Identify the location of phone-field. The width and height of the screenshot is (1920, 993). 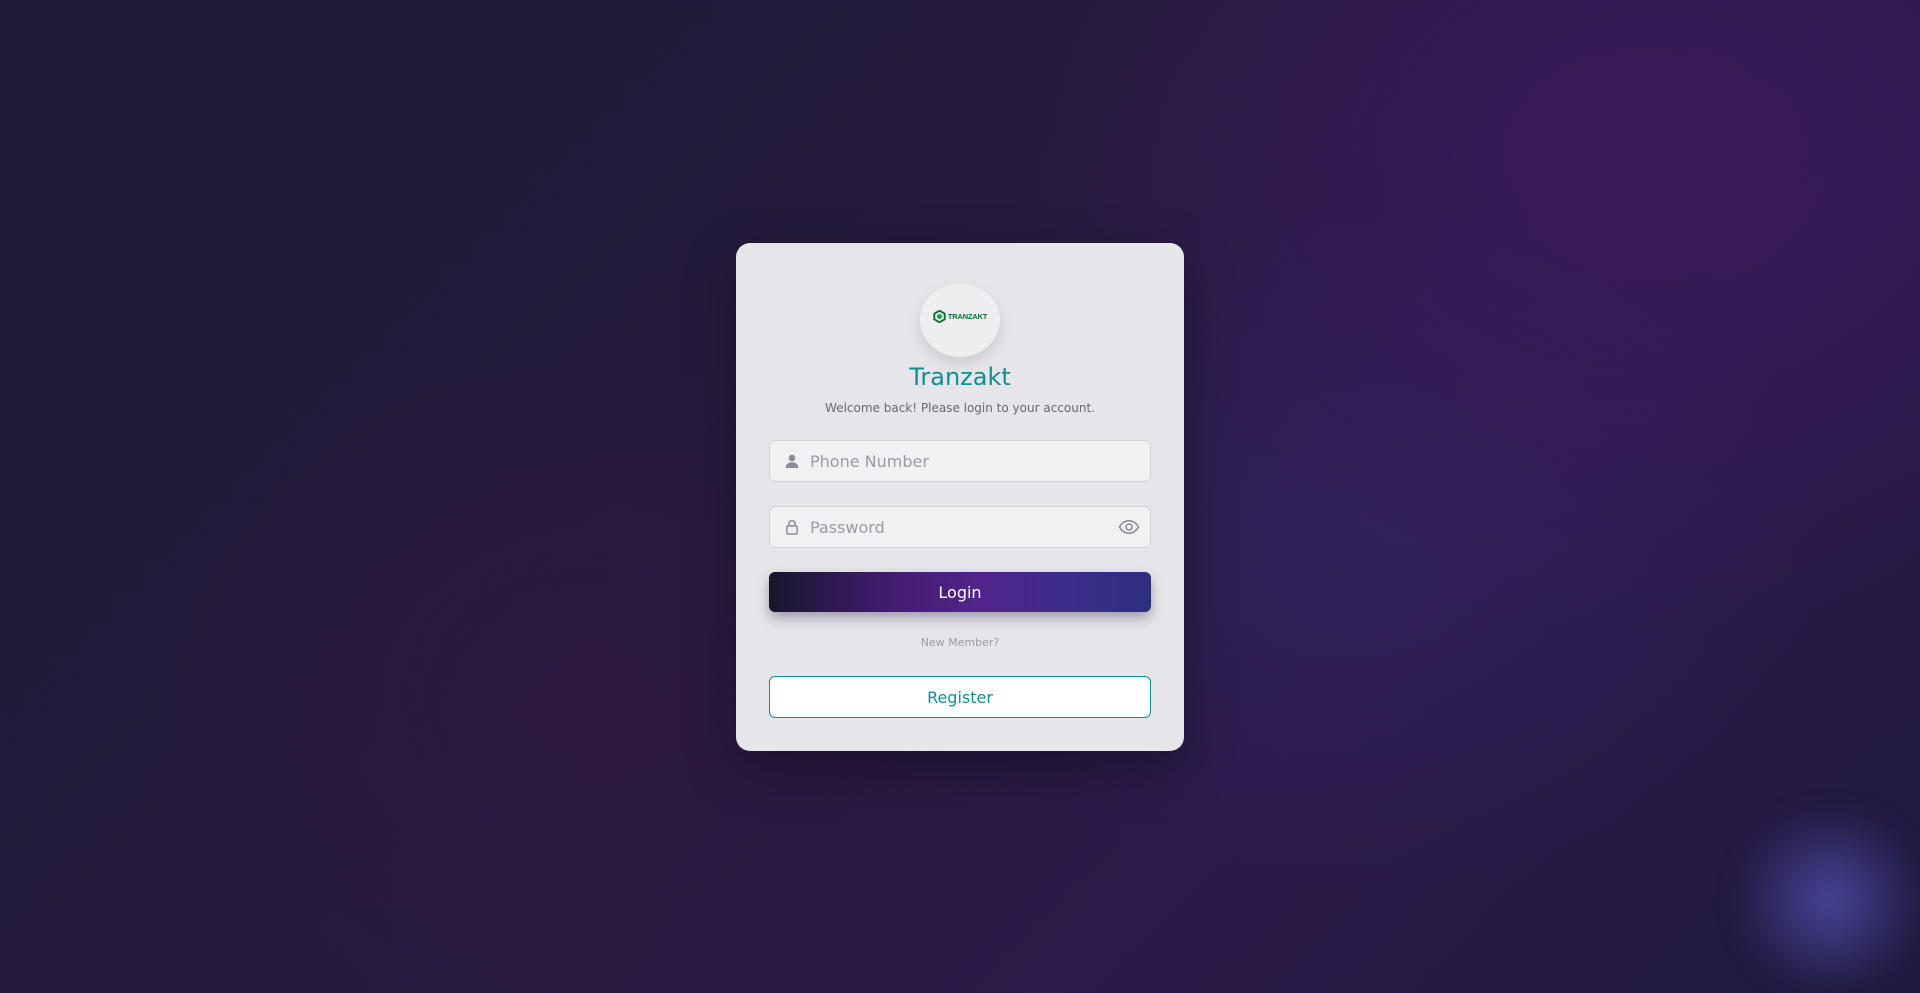
(960, 461).